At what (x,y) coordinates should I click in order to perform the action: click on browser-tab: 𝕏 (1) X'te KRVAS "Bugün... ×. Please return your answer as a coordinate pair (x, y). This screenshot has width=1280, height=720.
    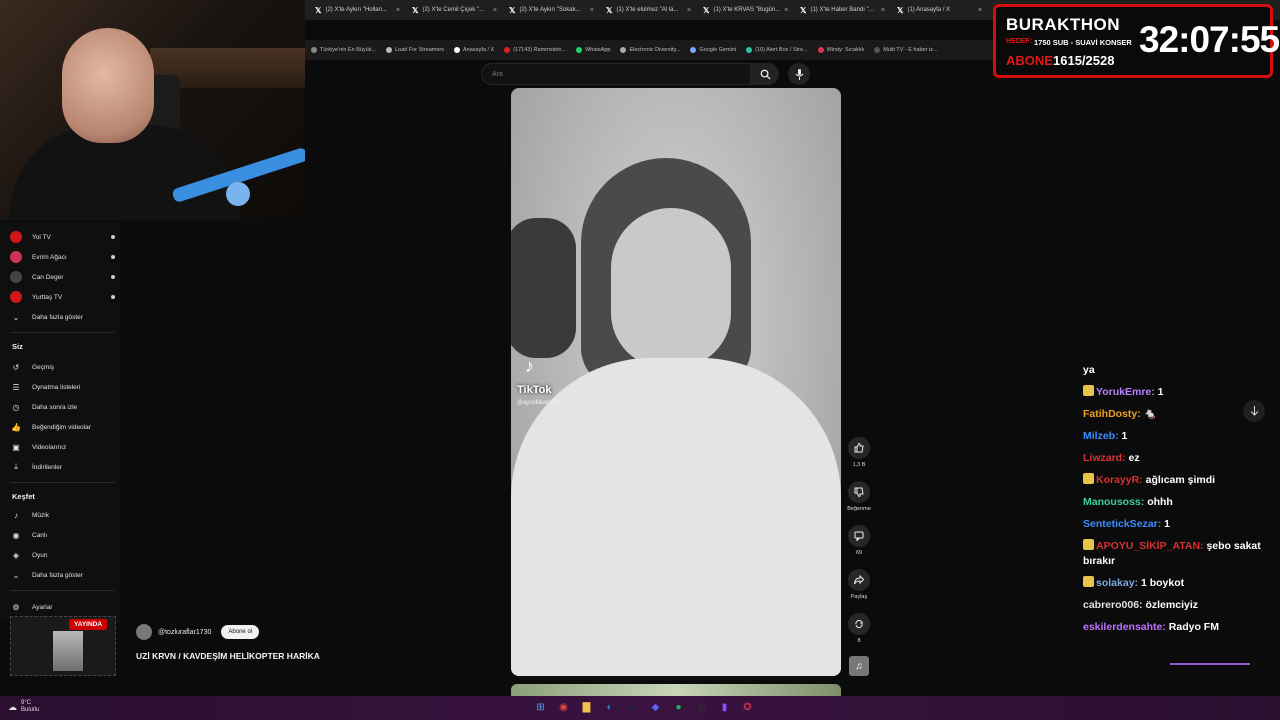
    Looking at the image, I should click on (745, 10).